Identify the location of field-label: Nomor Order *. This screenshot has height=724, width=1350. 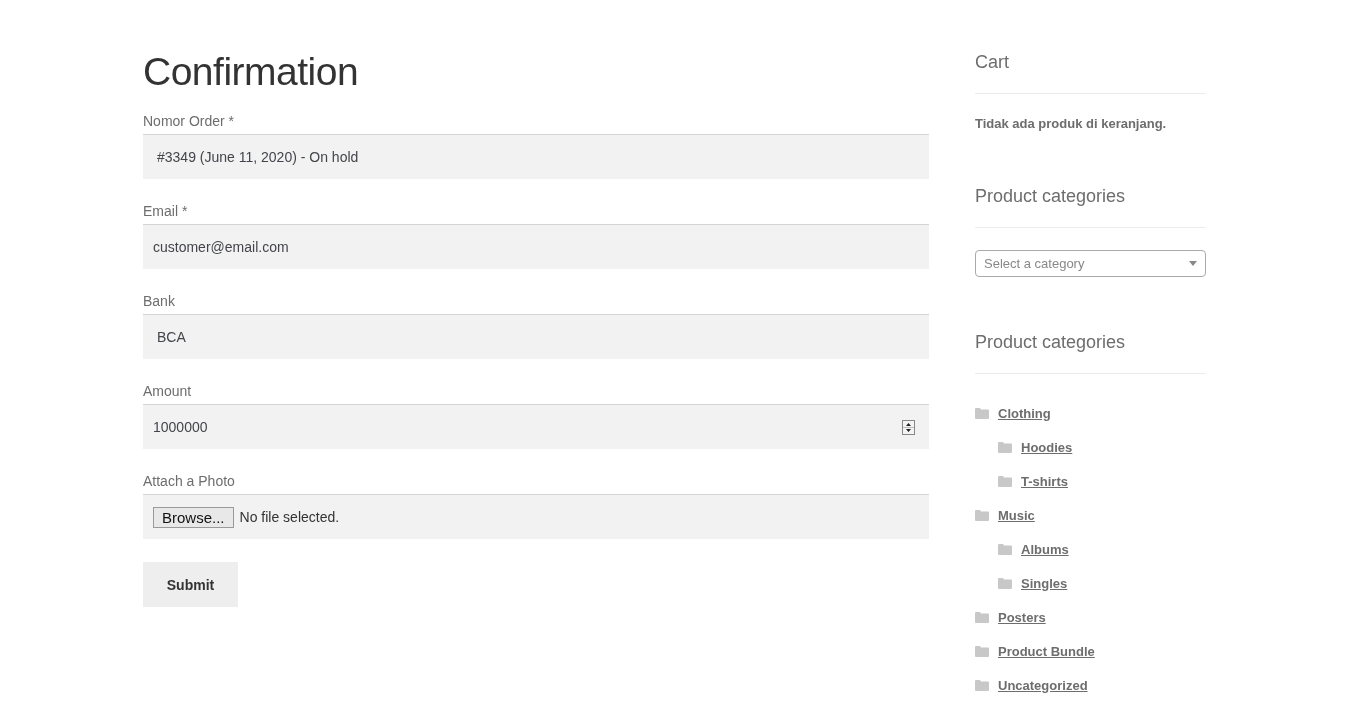
(189, 121).